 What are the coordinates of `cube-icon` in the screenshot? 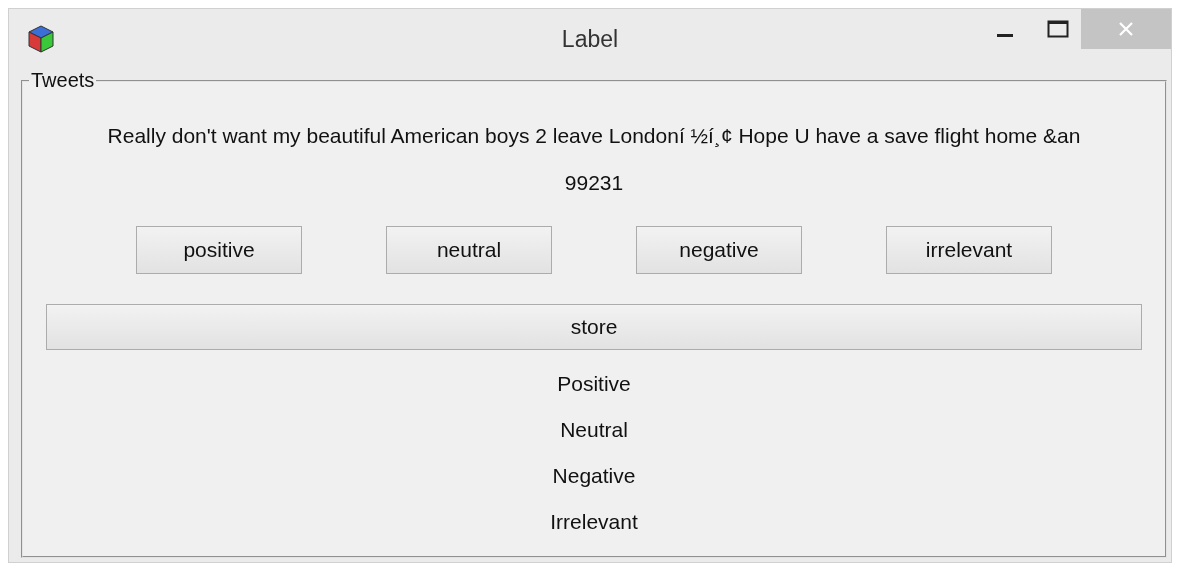 It's located at (41, 39).